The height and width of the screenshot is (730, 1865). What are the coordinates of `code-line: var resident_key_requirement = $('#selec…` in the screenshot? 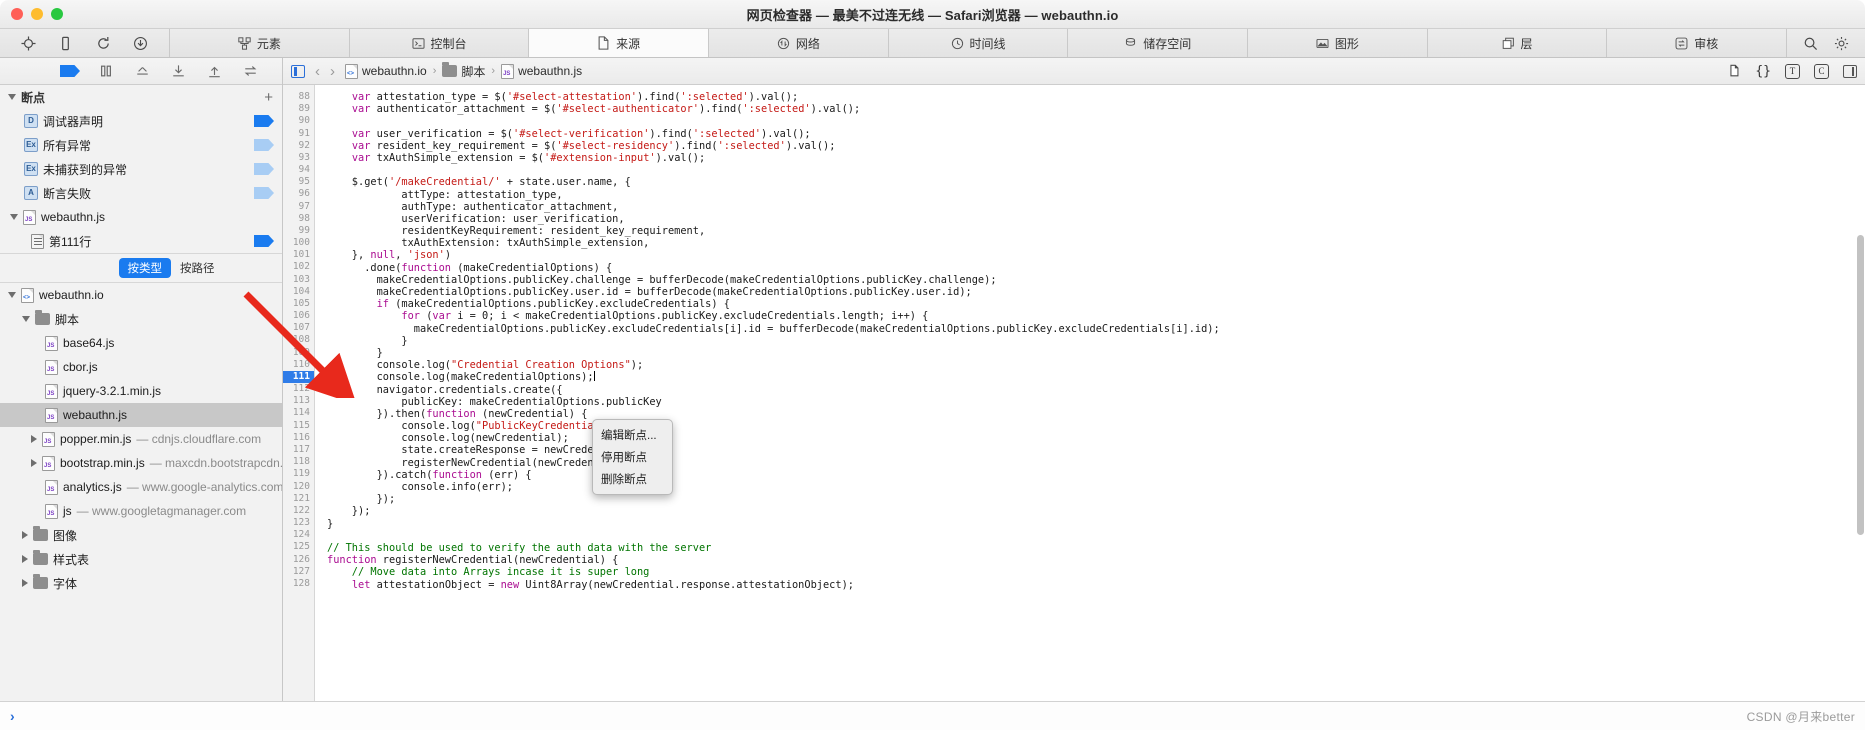 It's located at (1096, 146).